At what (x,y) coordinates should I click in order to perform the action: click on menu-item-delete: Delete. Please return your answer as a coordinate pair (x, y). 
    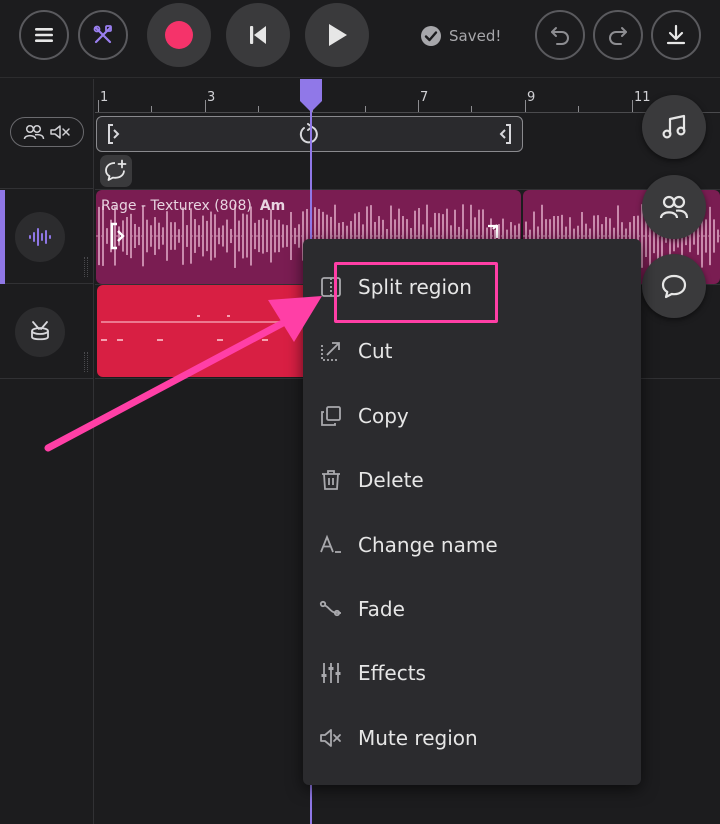
    Looking at the image, I should click on (472, 480).